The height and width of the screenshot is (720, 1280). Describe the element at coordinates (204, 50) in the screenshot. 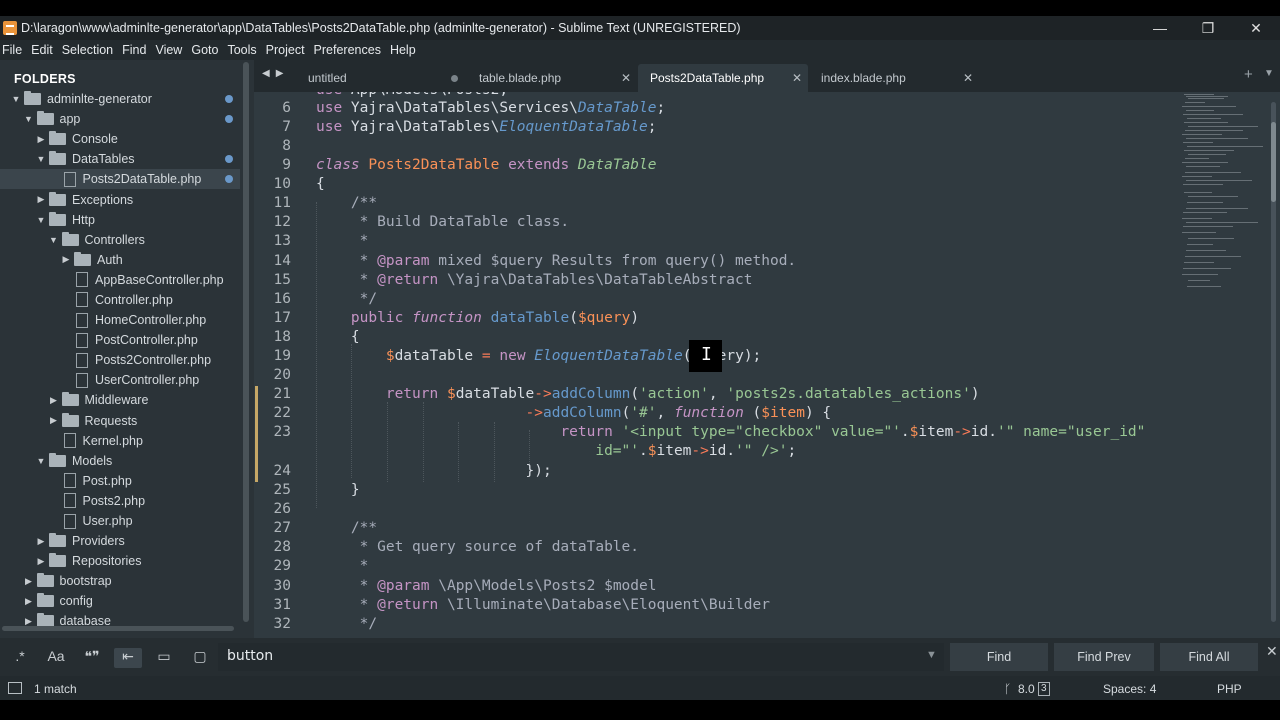

I see `menu-goto: Goto` at that location.